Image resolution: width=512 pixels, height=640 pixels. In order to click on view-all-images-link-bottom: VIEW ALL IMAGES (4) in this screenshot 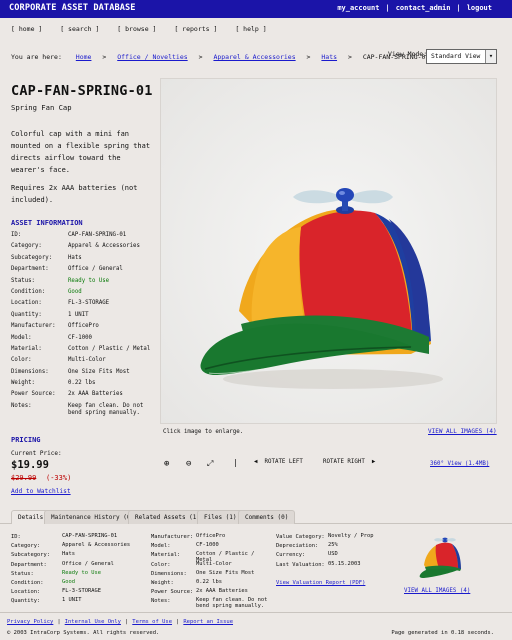, I will do `click(437, 591)`.